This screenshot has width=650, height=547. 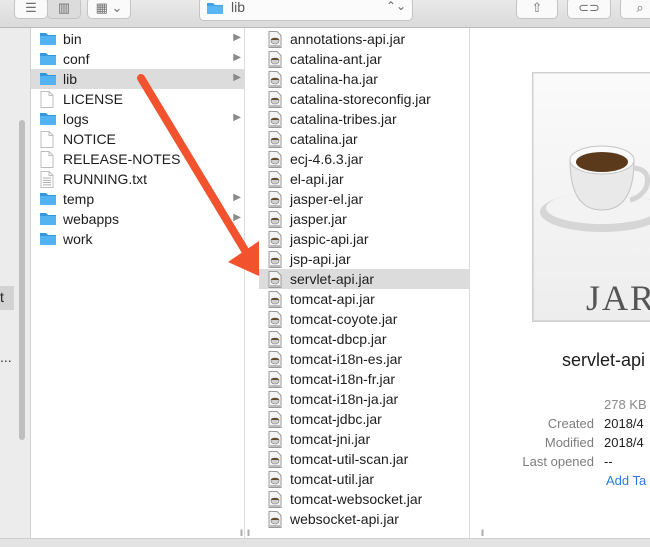 What do you see at coordinates (364, 419) in the screenshot?
I see `list-item: tomcat-jdbc.jar` at bounding box center [364, 419].